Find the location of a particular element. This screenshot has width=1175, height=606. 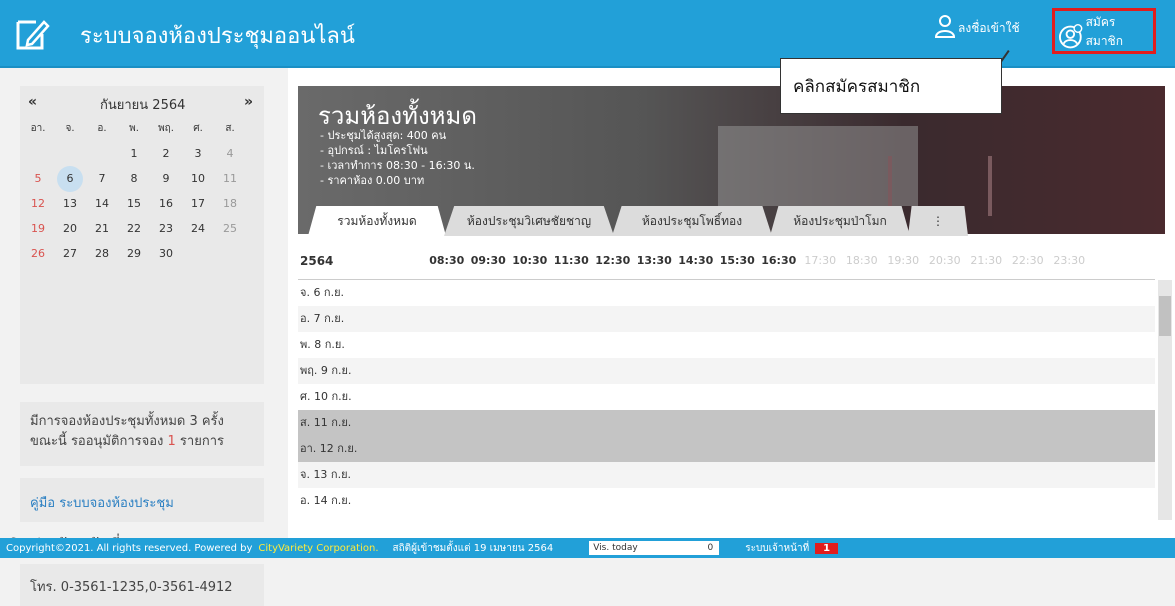

pending-suffix: รายการ is located at coordinates (199, 441).